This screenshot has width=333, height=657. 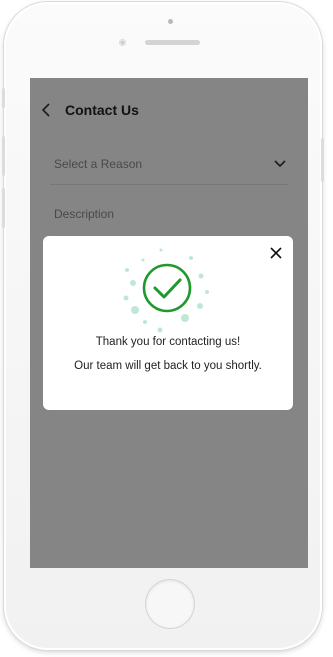 I want to click on volume-up-button, so click(x=3, y=156).